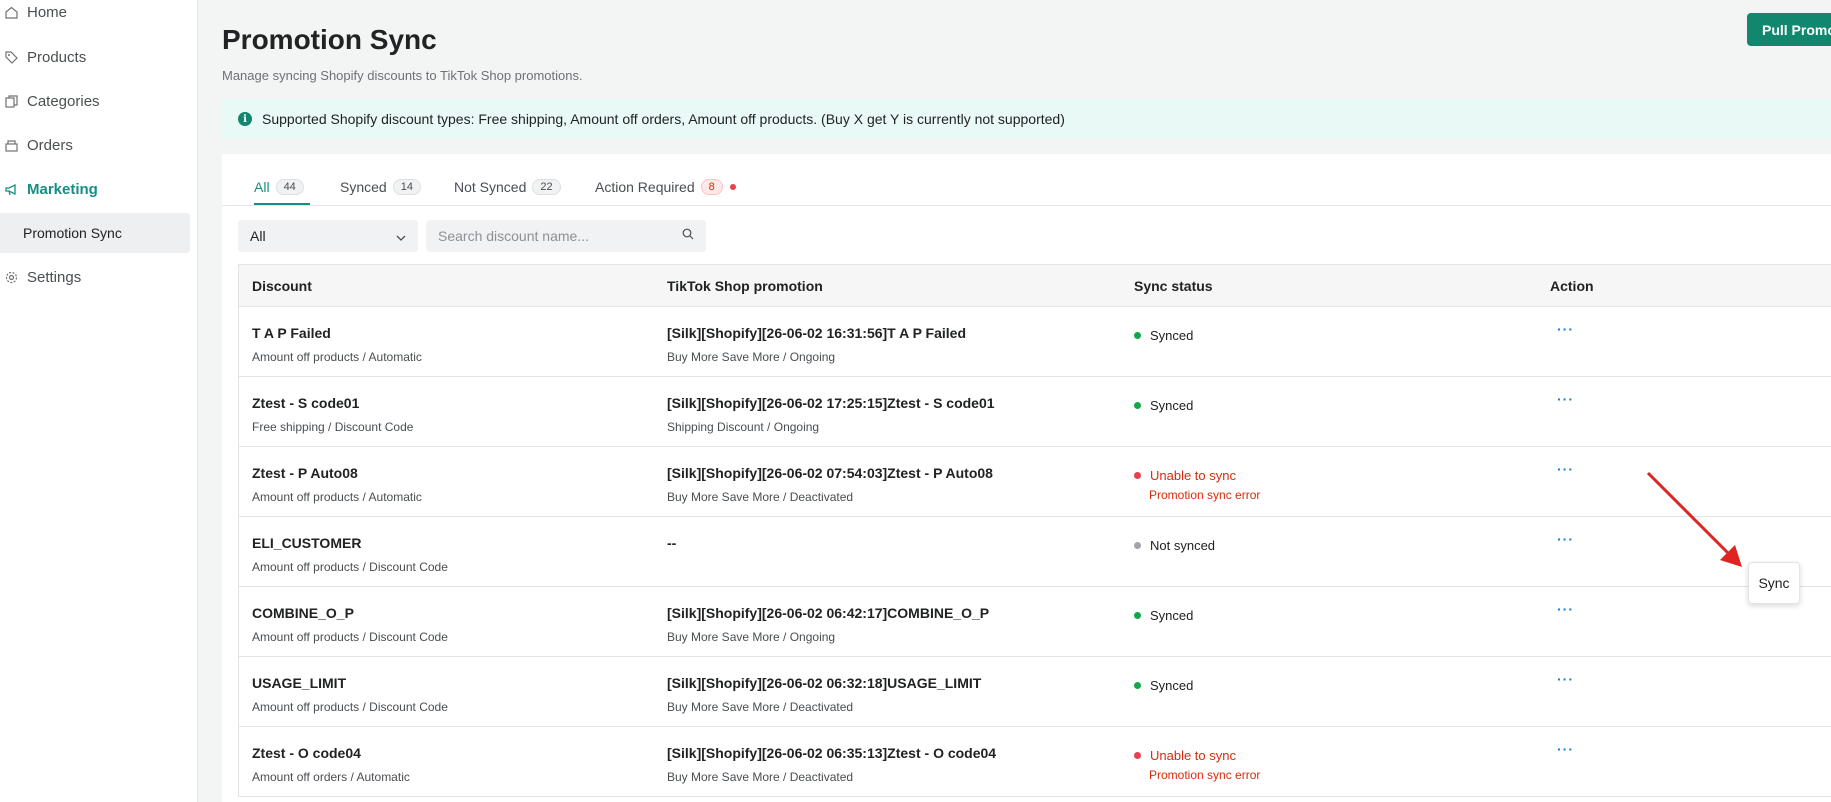  Describe the element at coordinates (1193, 475) in the screenshot. I see `sync-status-label: Unable to sync` at that location.